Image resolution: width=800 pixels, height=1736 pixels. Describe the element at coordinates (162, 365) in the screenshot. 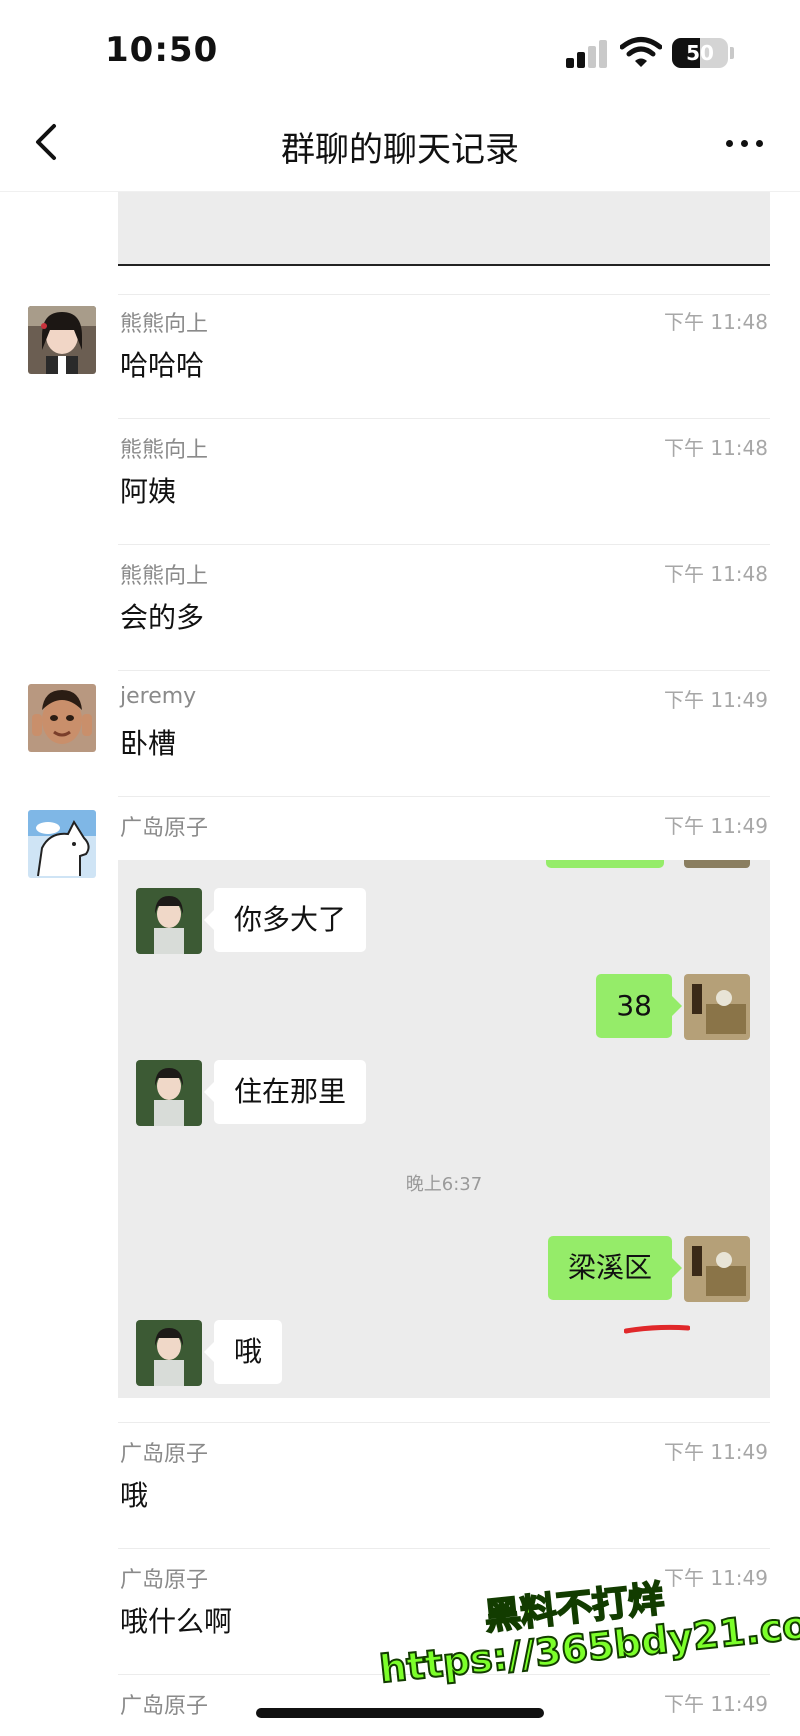

I see `message-text: 哈哈哈` at that location.